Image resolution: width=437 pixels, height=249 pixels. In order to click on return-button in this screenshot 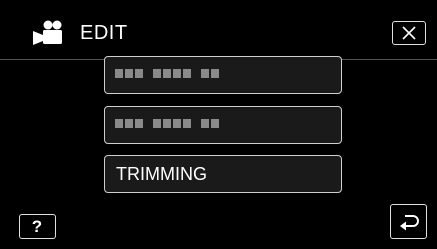, I will do `click(408, 221)`.